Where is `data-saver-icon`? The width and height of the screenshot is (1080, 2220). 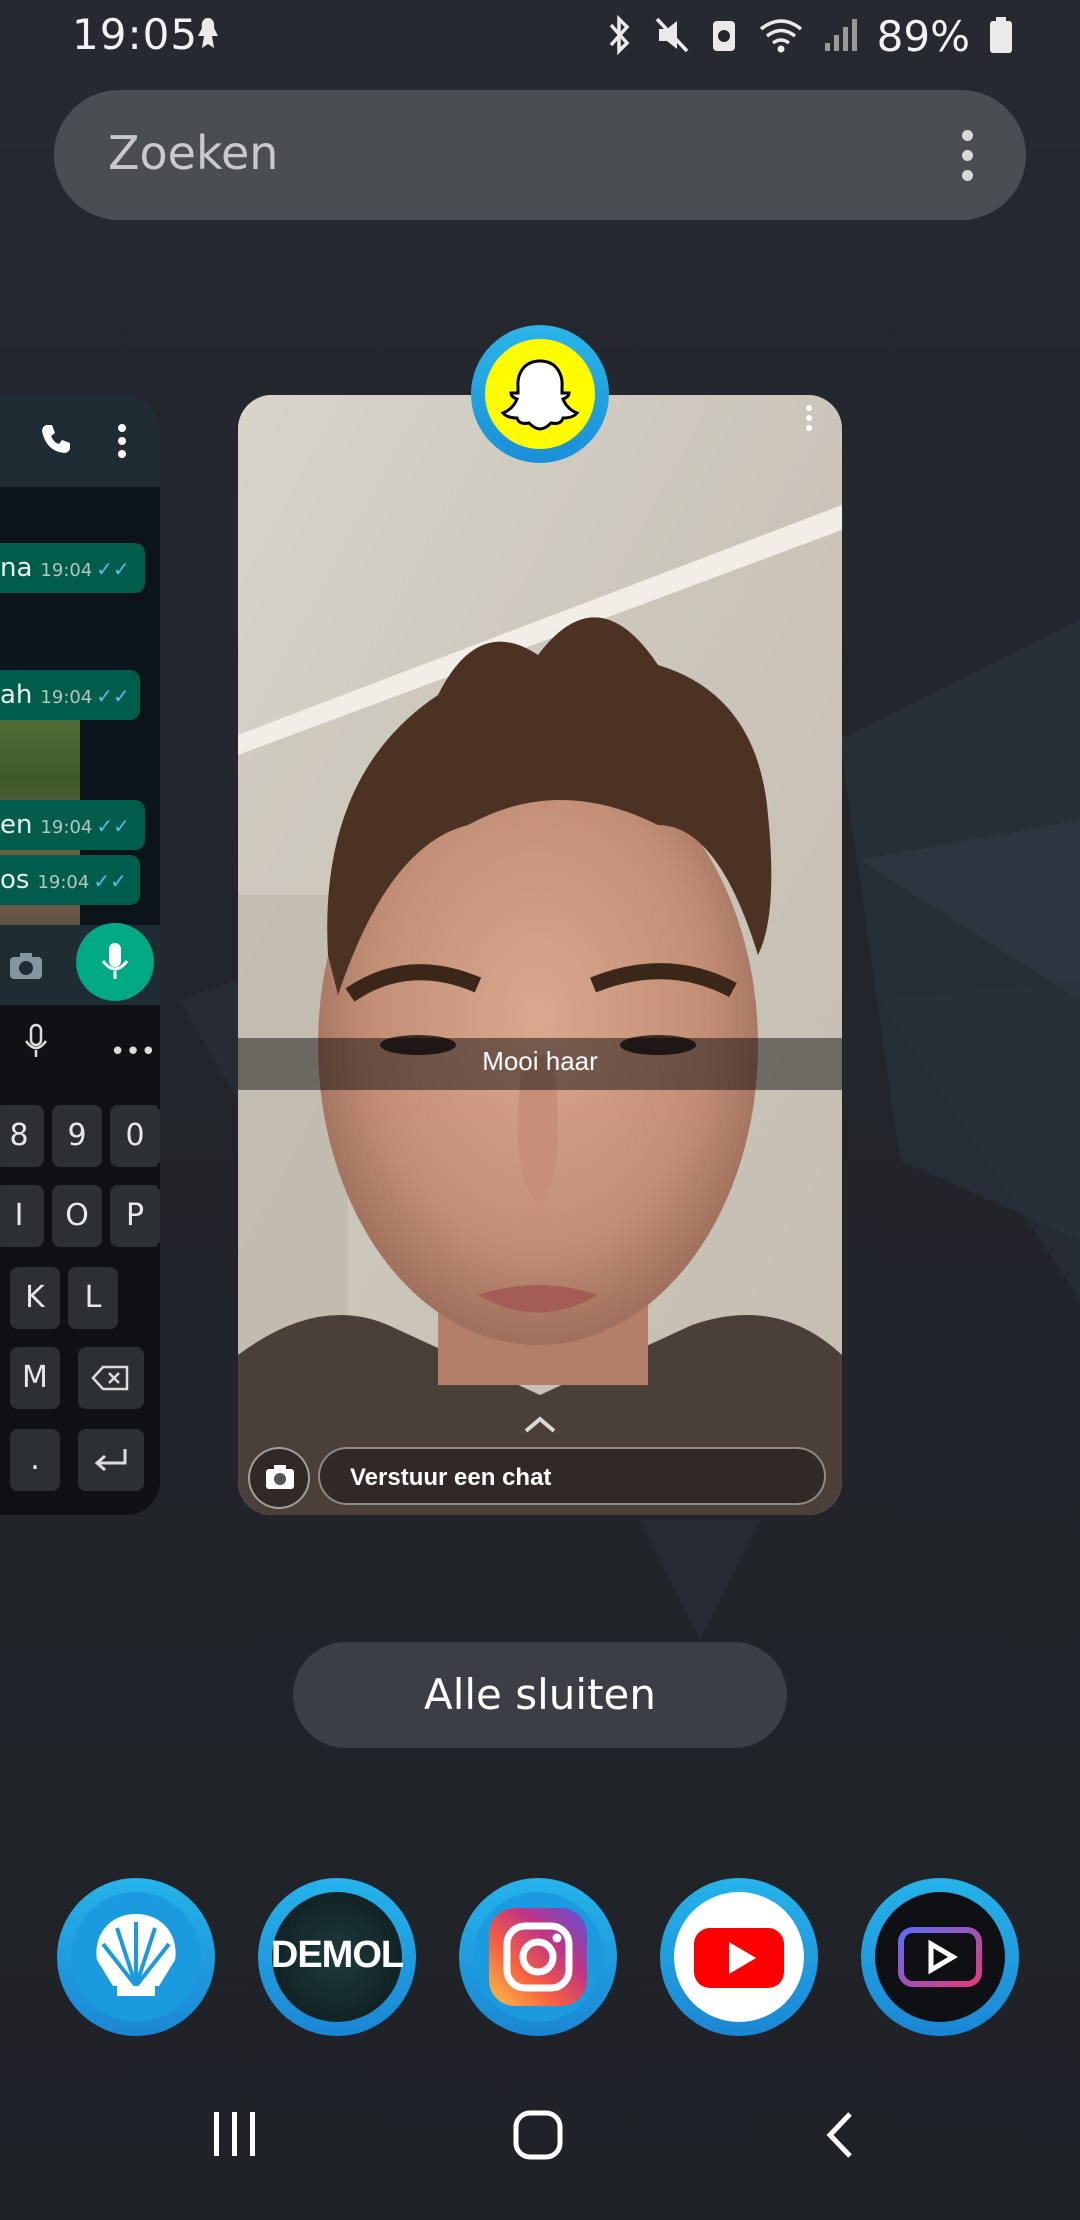
data-saver-icon is located at coordinates (724, 37).